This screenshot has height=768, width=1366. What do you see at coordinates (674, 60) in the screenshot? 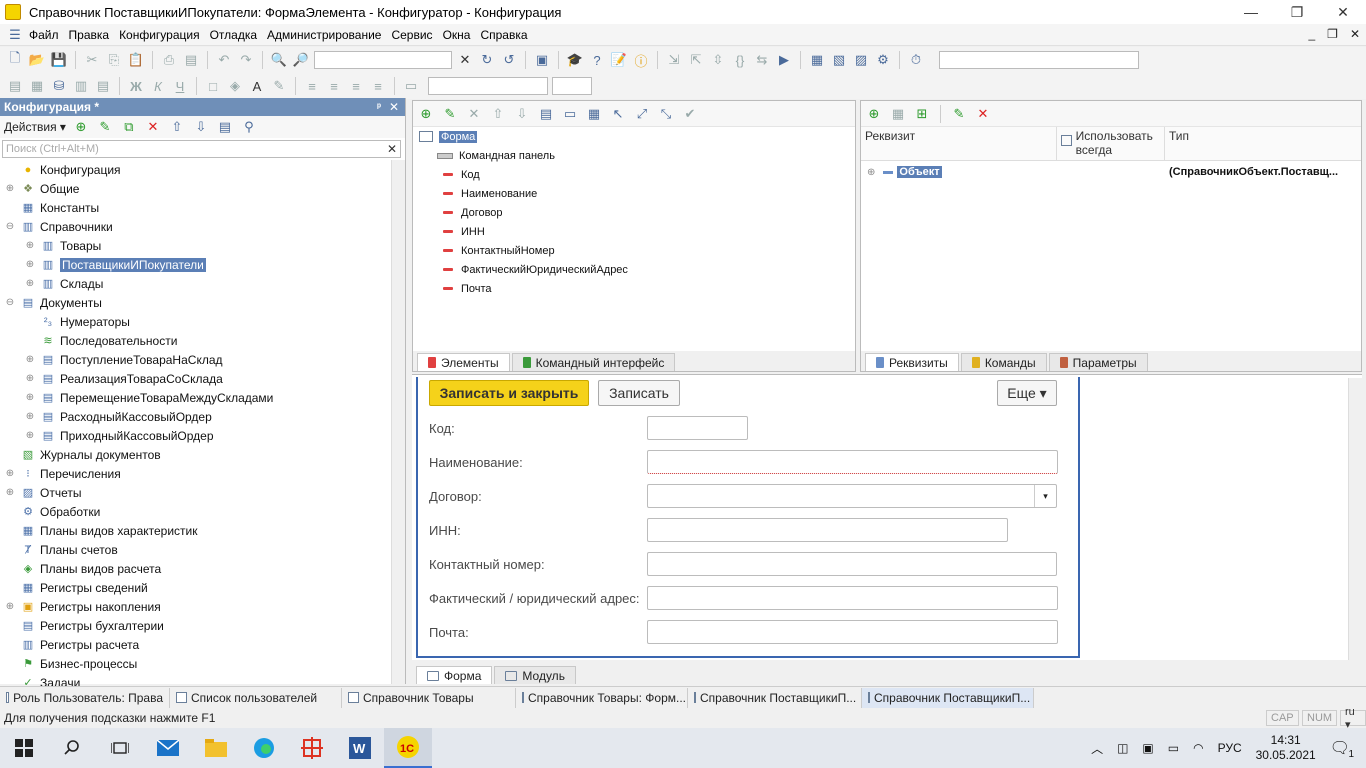
I see `debug-step-icon: ⇲` at bounding box center [674, 60].